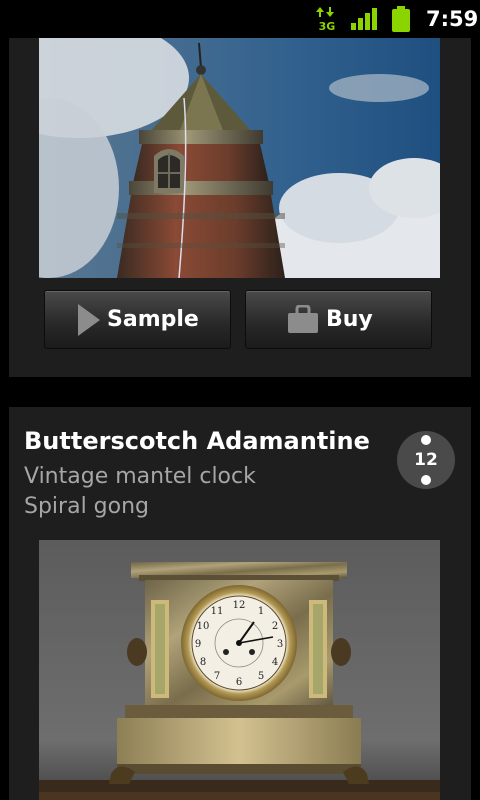 The image size is (480, 800). What do you see at coordinates (364, 19) in the screenshot?
I see `signal-strength-icon` at bounding box center [364, 19].